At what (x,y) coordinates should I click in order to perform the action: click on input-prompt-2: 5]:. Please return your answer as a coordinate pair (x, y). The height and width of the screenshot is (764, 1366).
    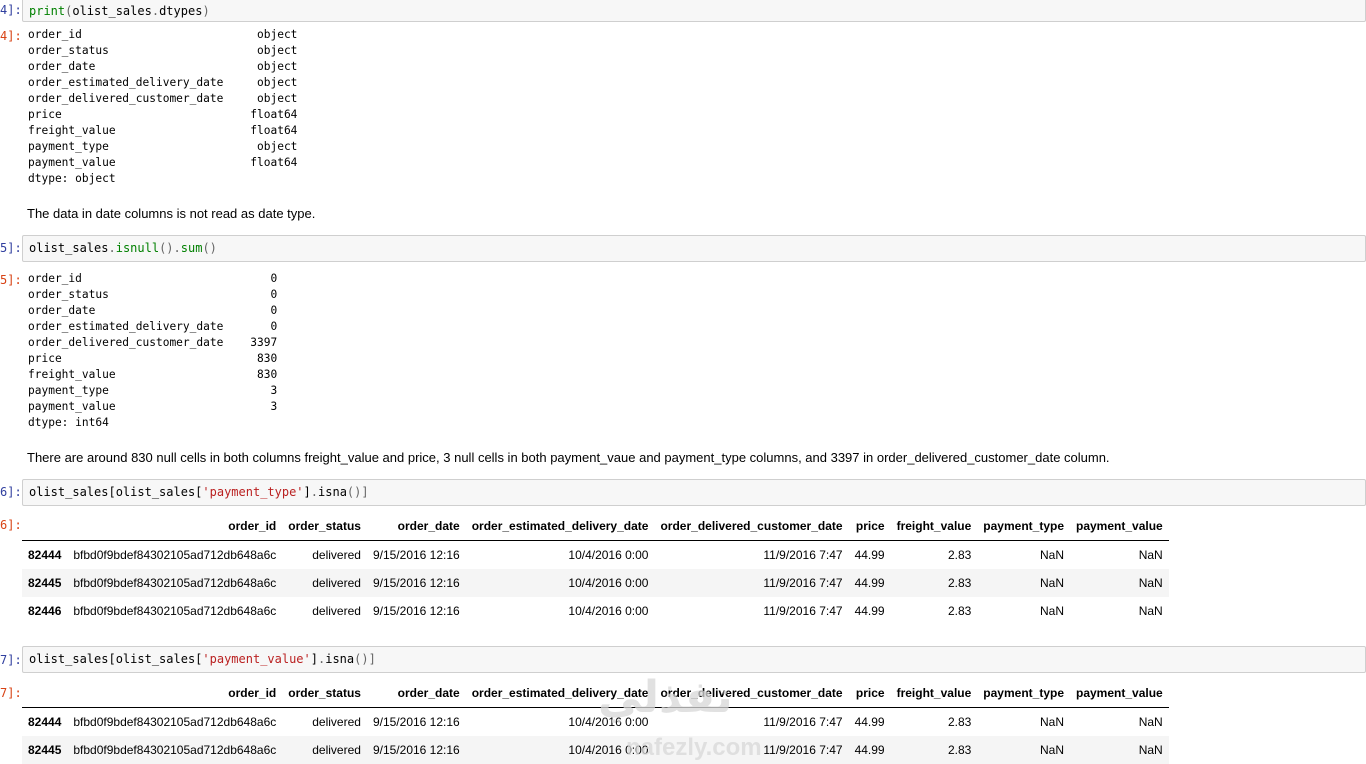
    Looking at the image, I should click on (11, 248).